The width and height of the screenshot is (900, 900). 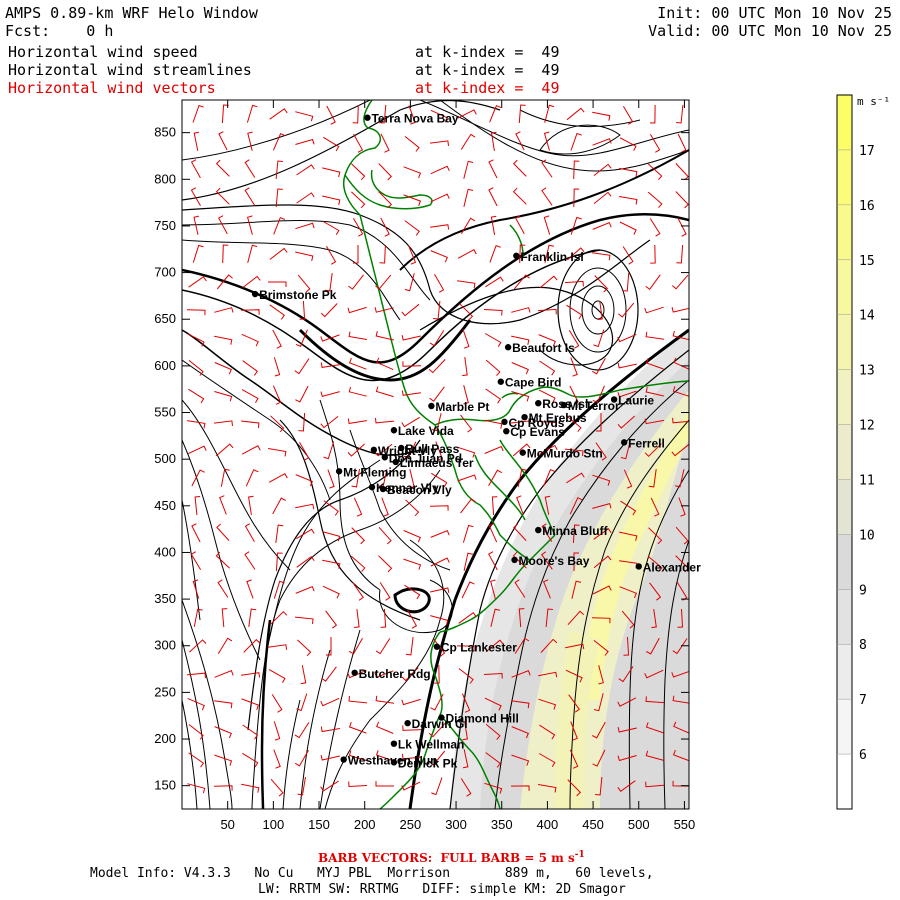 I want to click on station-label: Butcher Rdg, so click(x=395, y=674).